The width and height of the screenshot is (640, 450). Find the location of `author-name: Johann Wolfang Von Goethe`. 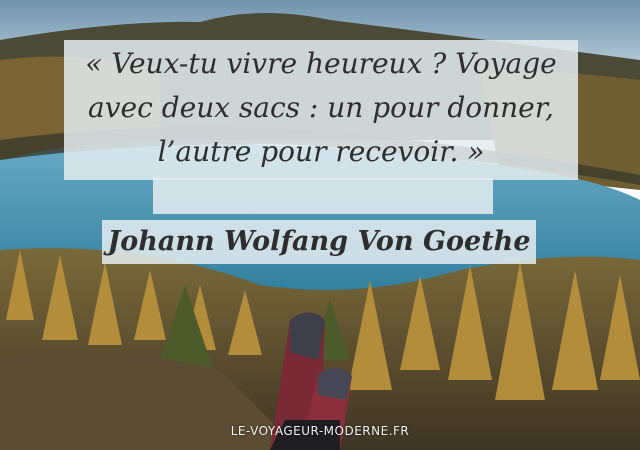

author-name: Johann Wolfang Von Goethe is located at coordinates (319, 241).